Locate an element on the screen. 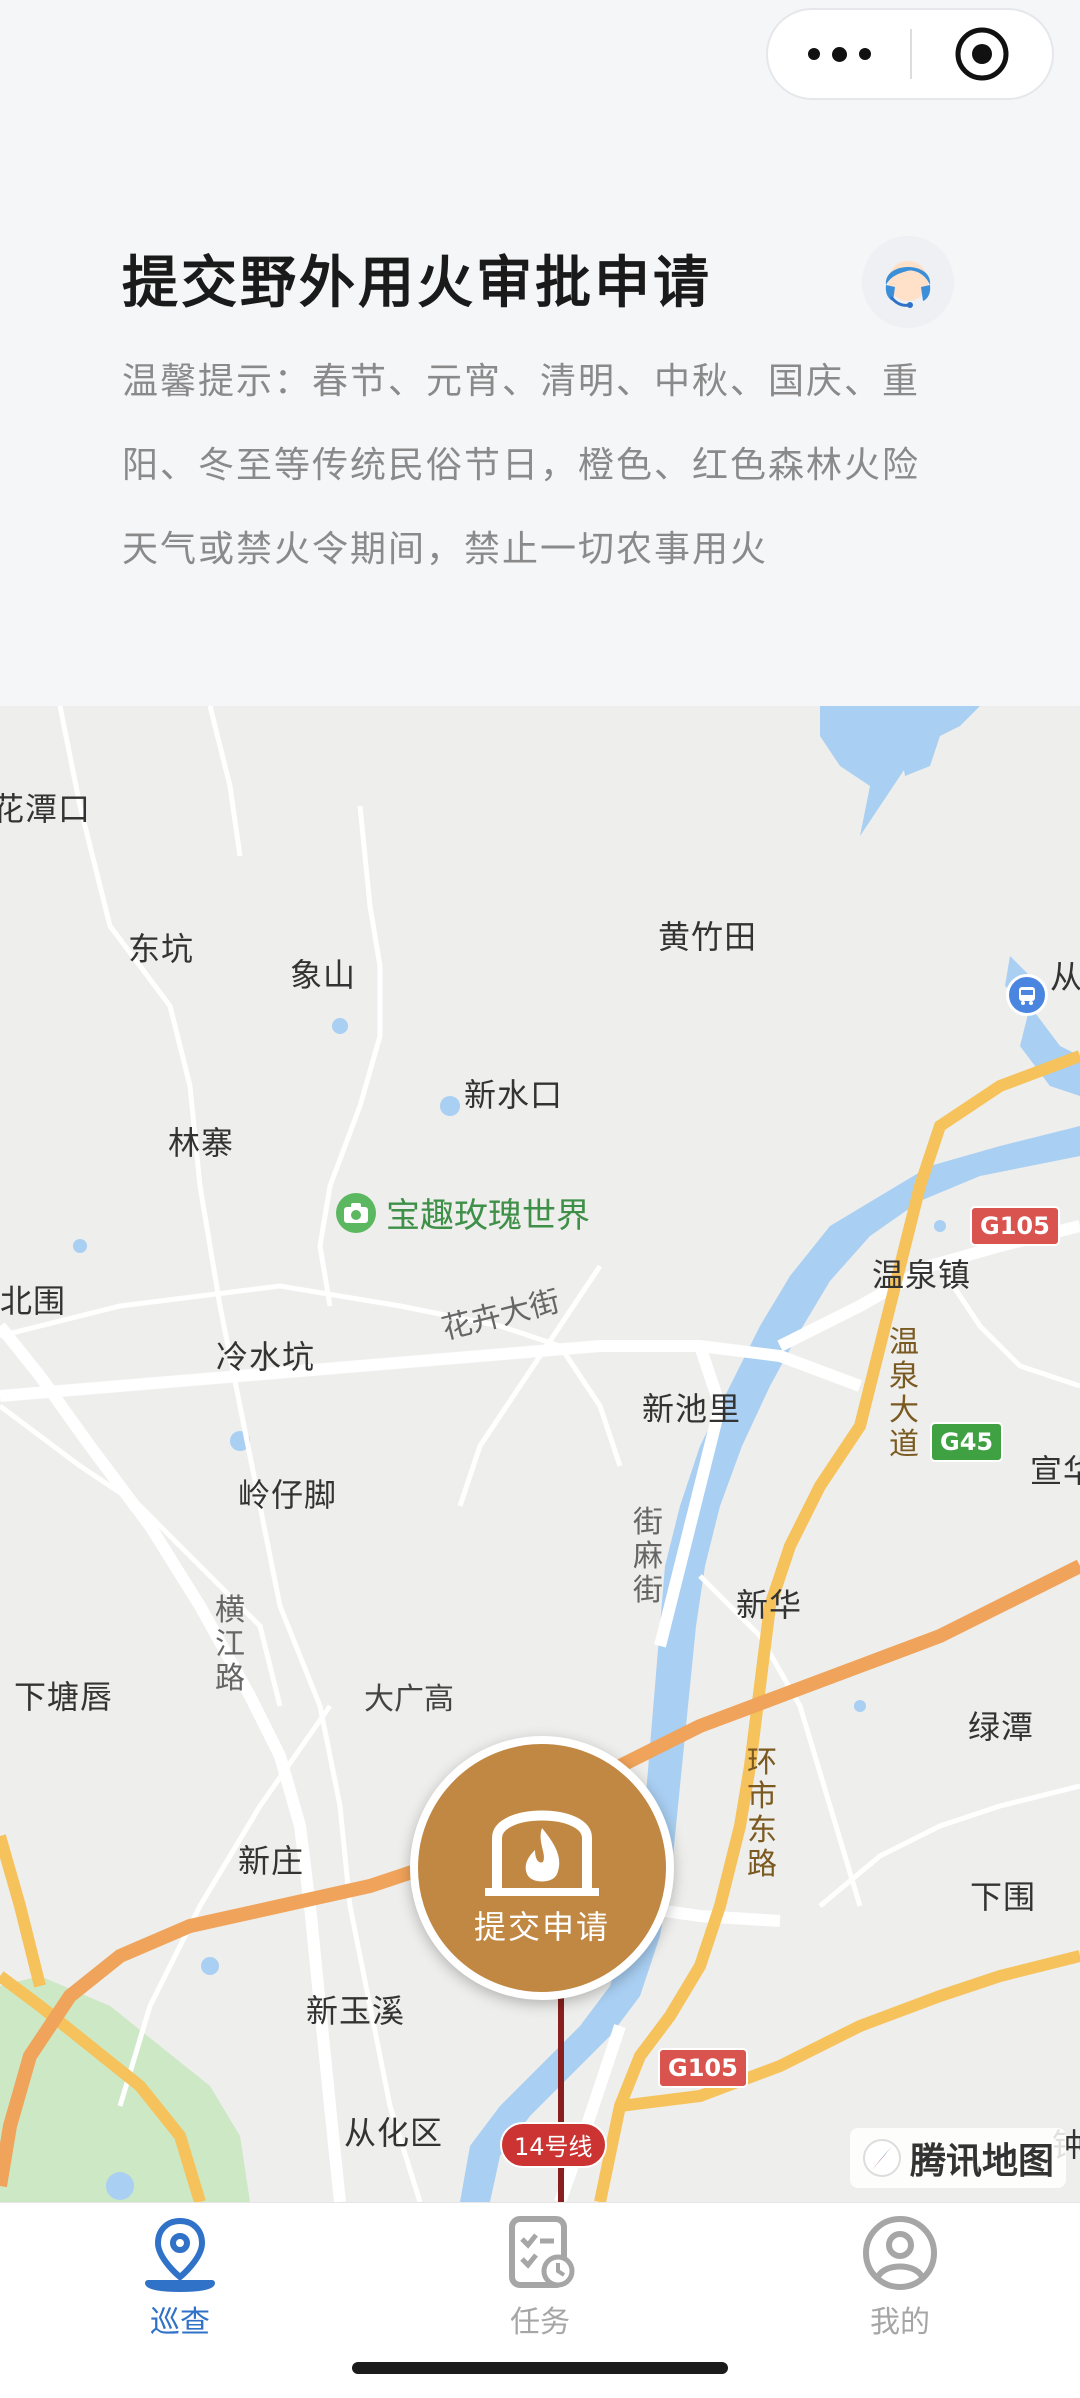 Image resolution: width=1080 pixels, height=2398 pixels. page-title: 提交野外用火审批申请 is located at coordinates (417, 283).